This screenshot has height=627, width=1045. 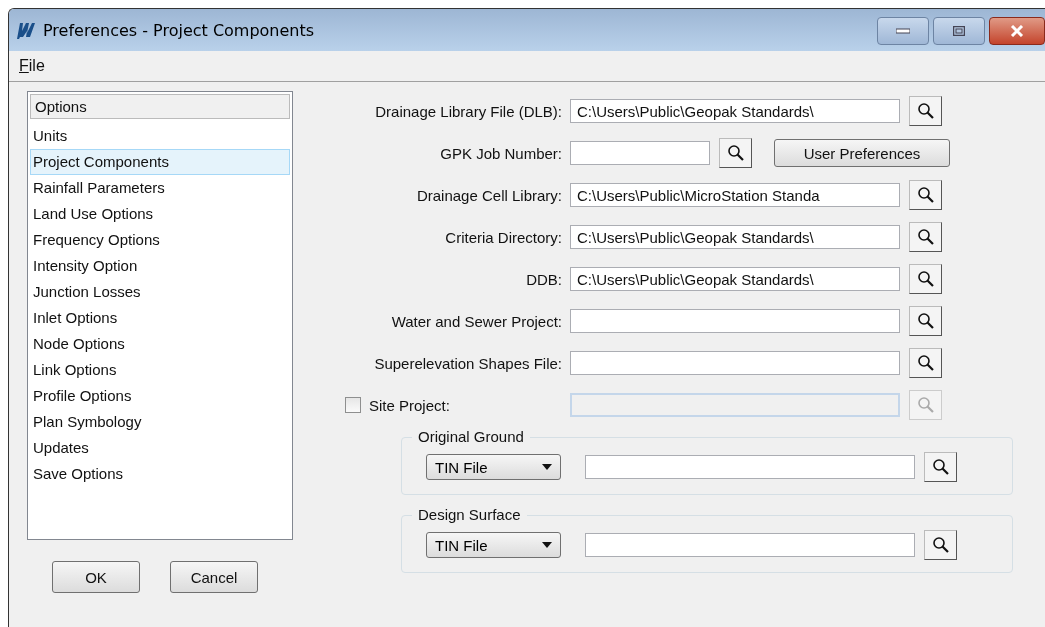 I want to click on list-item: Rainfall Parameters, so click(x=160, y=188).